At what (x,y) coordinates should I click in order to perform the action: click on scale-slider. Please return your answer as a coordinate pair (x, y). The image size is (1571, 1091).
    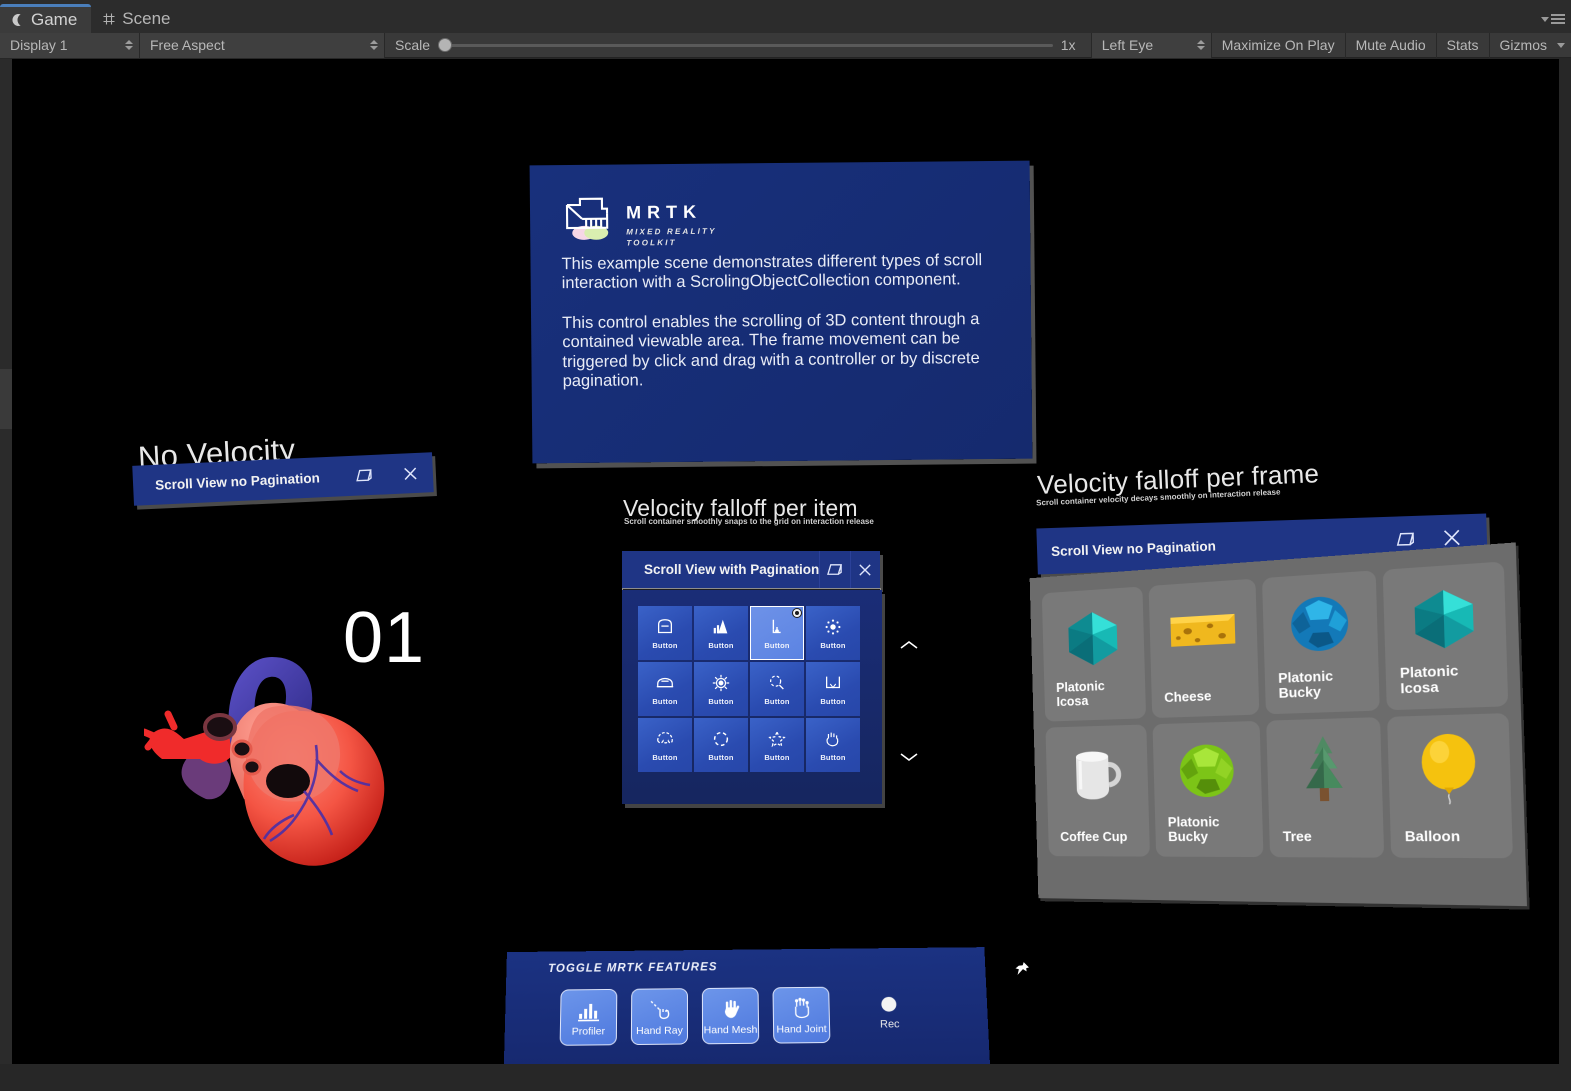
    Looking at the image, I should click on (745, 44).